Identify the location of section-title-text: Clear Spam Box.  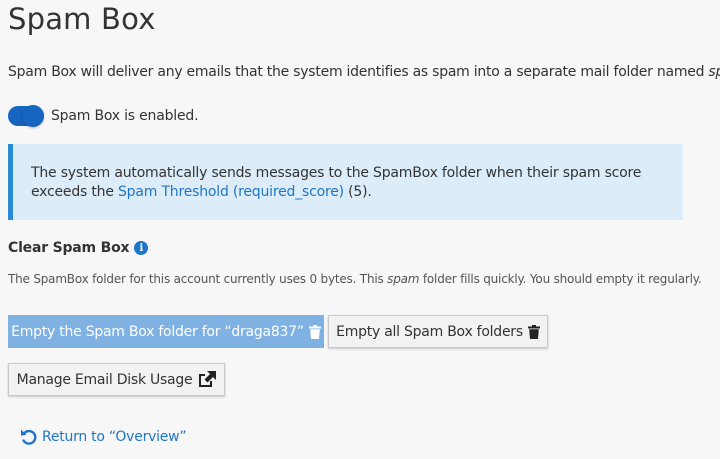
(69, 248).